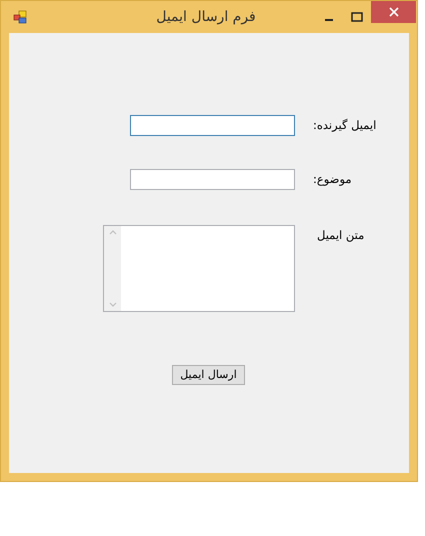 The width and height of the screenshot is (425, 536). I want to click on minimize-icon, so click(329, 20).